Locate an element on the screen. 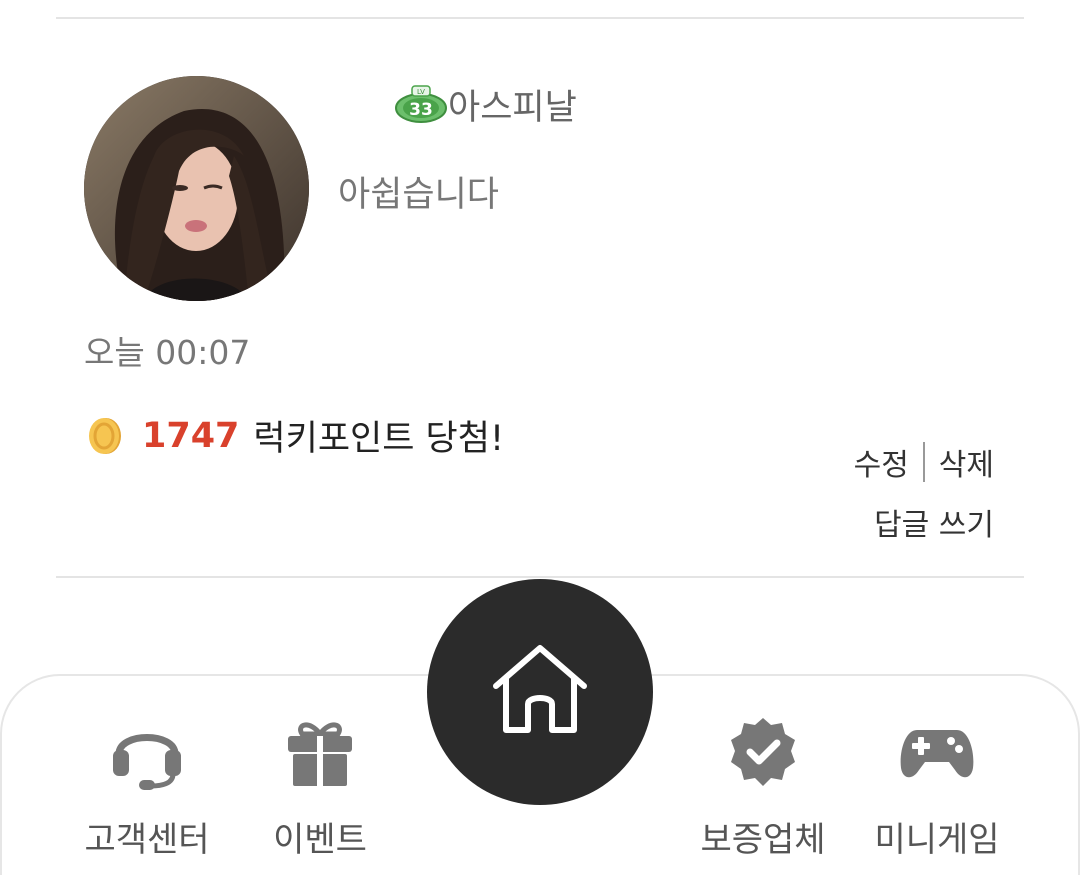 This screenshot has width=1080, height=875. verified-badge-icon is located at coordinates (763, 752).